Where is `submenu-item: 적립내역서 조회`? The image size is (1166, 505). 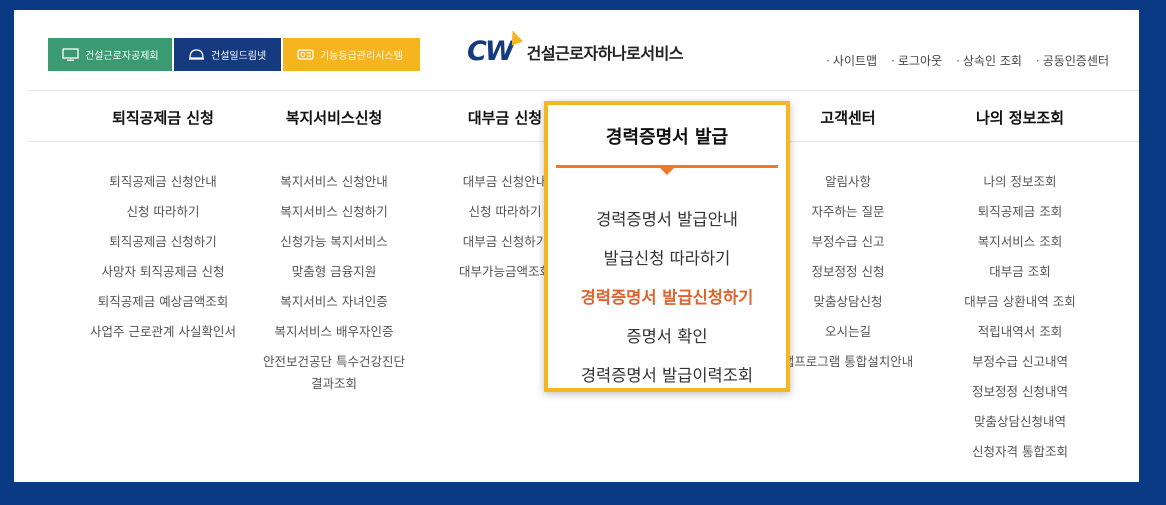
submenu-item: 적립내역서 조회 is located at coordinates (1019, 332).